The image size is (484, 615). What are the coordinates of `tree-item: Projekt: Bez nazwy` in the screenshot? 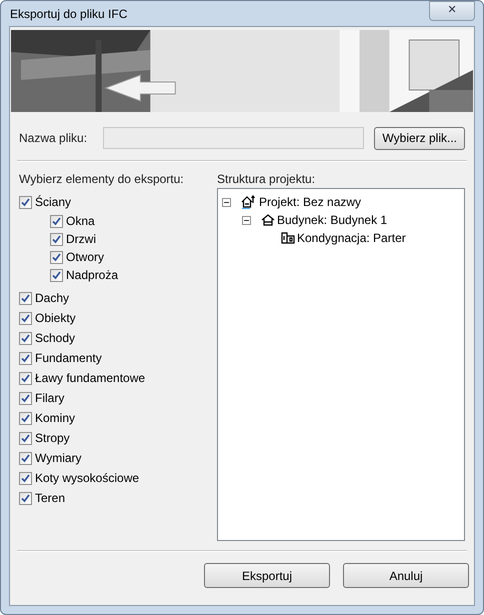 It's located at (310, 202).